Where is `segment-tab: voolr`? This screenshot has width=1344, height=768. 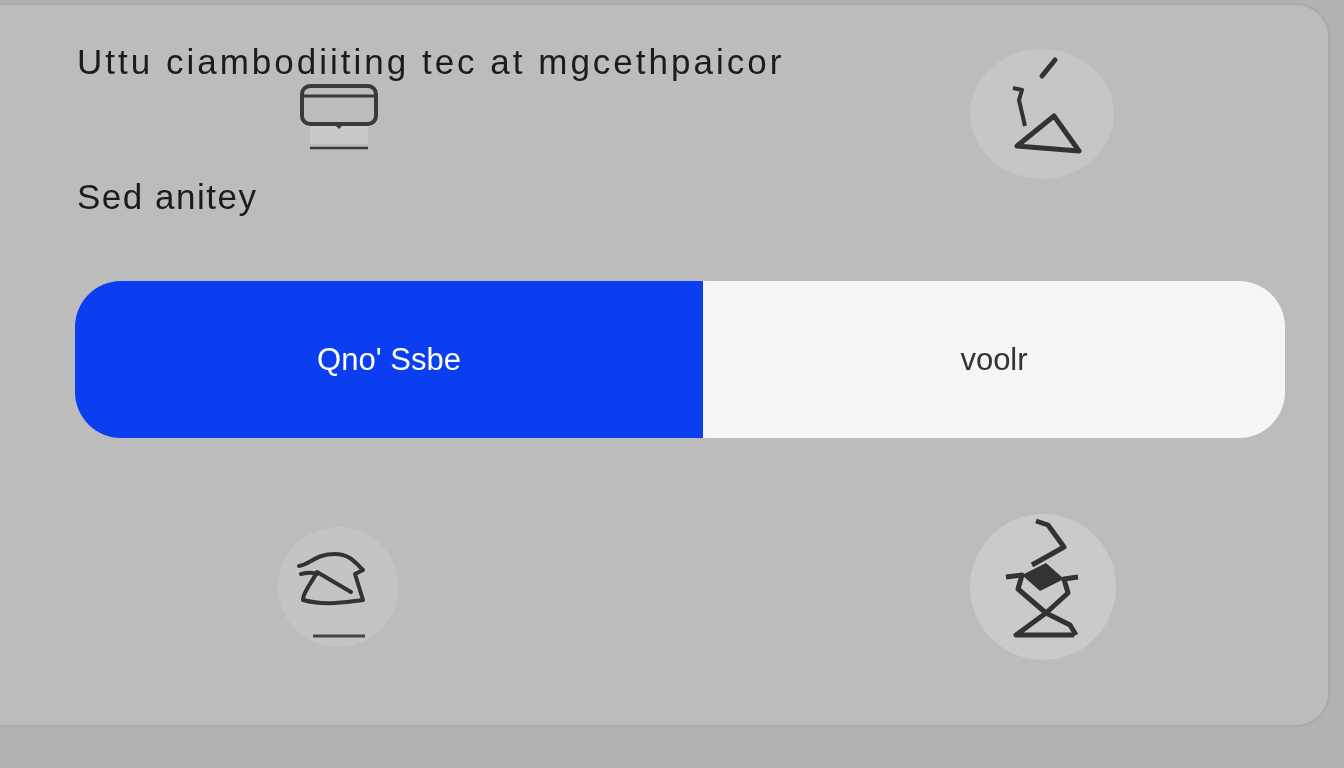
segment-tab: voolr is located at coordinates (994, 359).